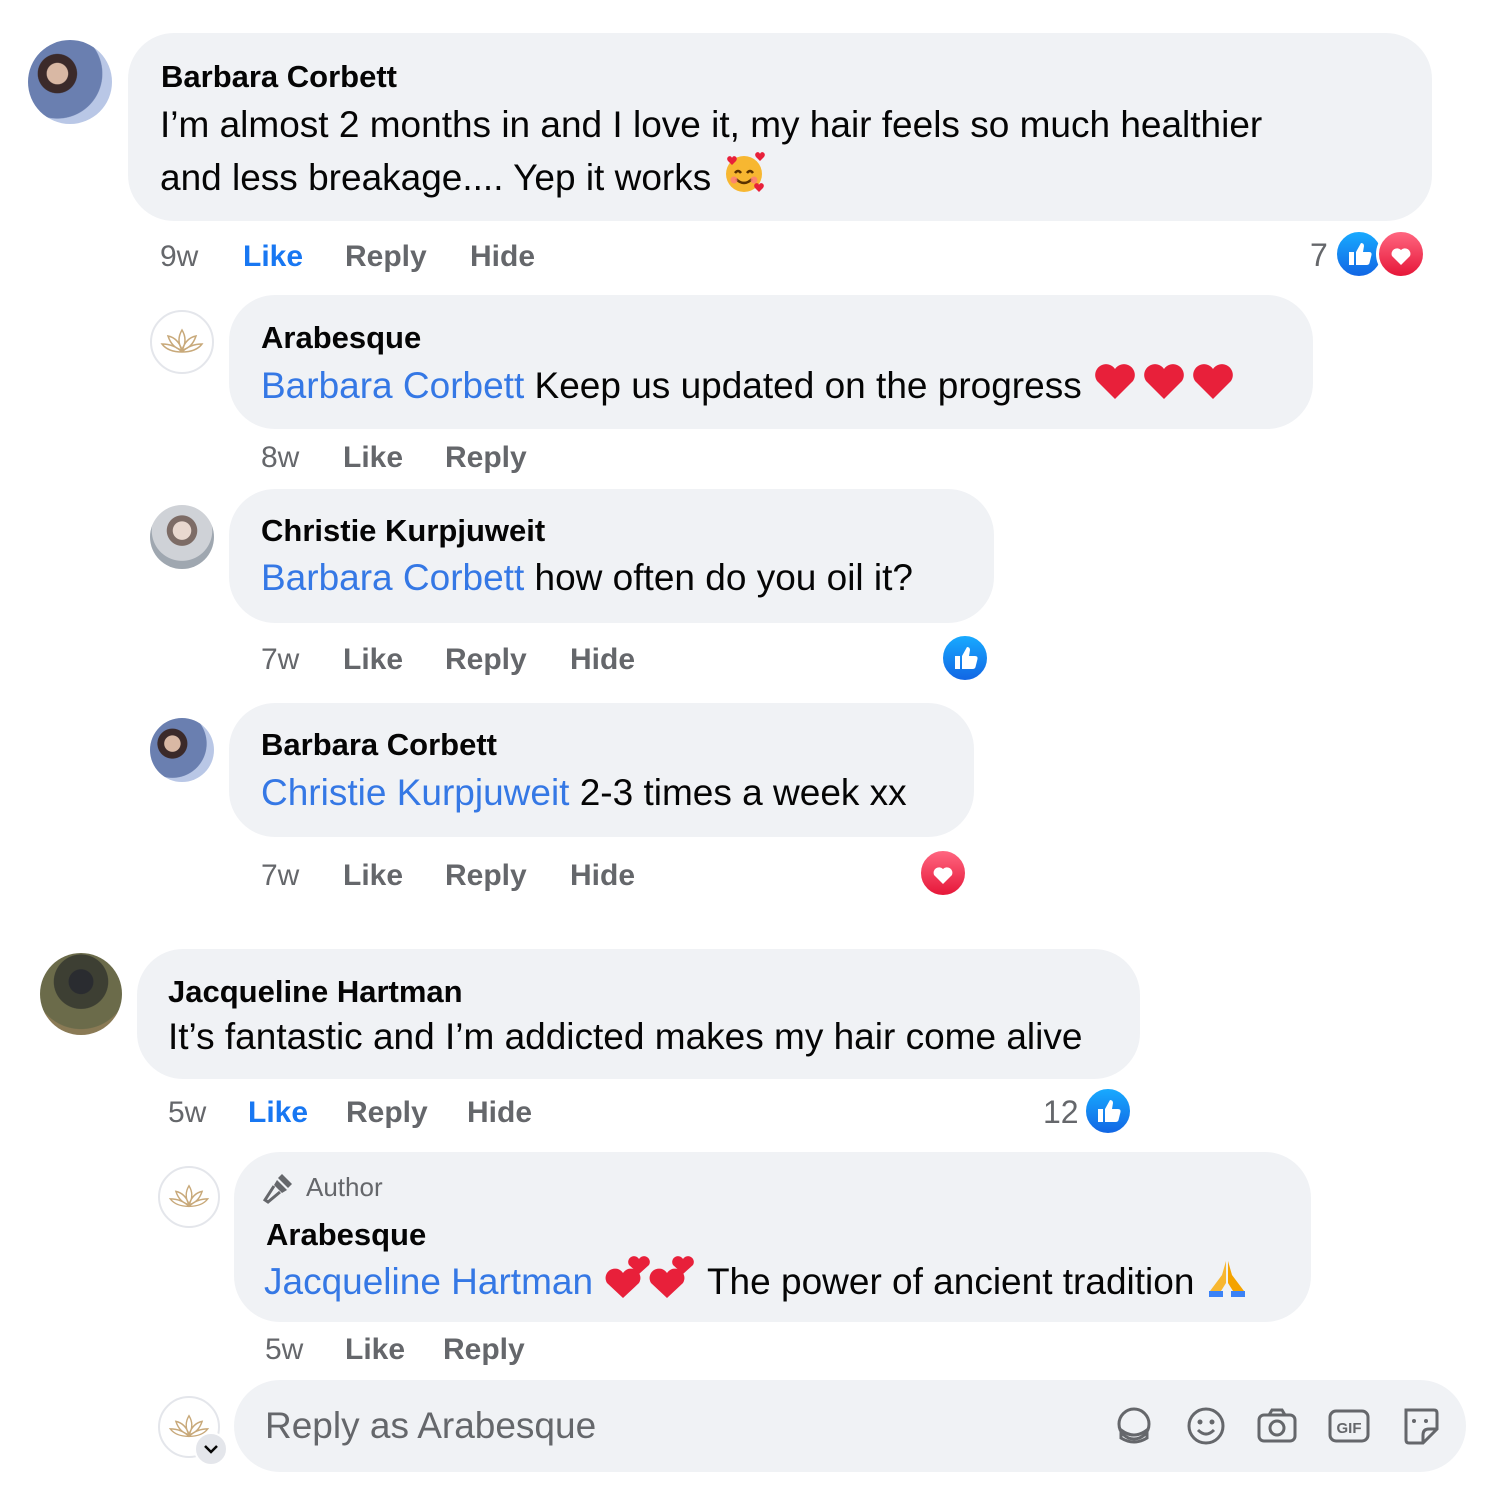 The width and height of the screenshot is (1500, 1500). Describe the element at coordinates (584, 792) in the screenshot. I see `comment-text: Christie Kurpjuweit 2-3 times a week xx` at that location.